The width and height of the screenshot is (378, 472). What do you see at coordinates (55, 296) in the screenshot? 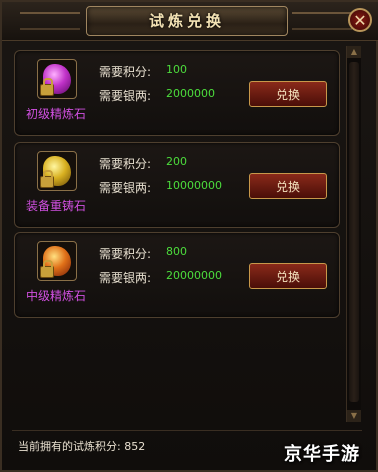
I see `item-name: 中级精炼石` at bounding box center [55, 296].